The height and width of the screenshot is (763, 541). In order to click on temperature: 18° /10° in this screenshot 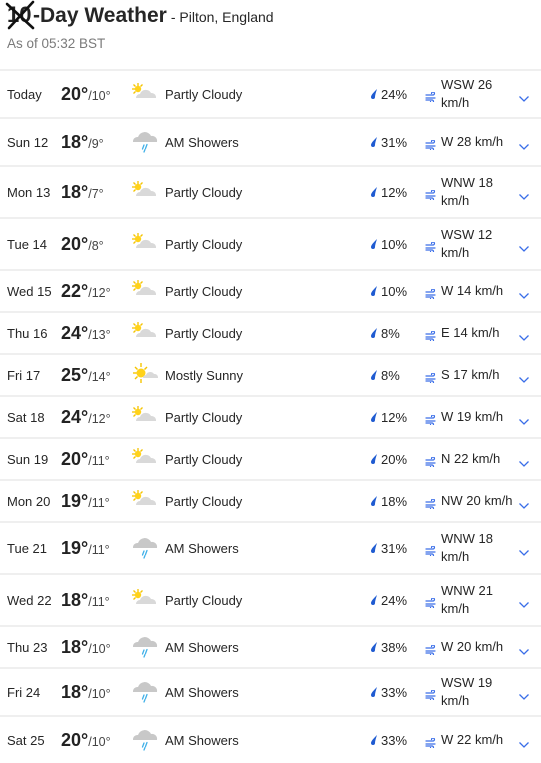, I will do `click(86, 692)`.